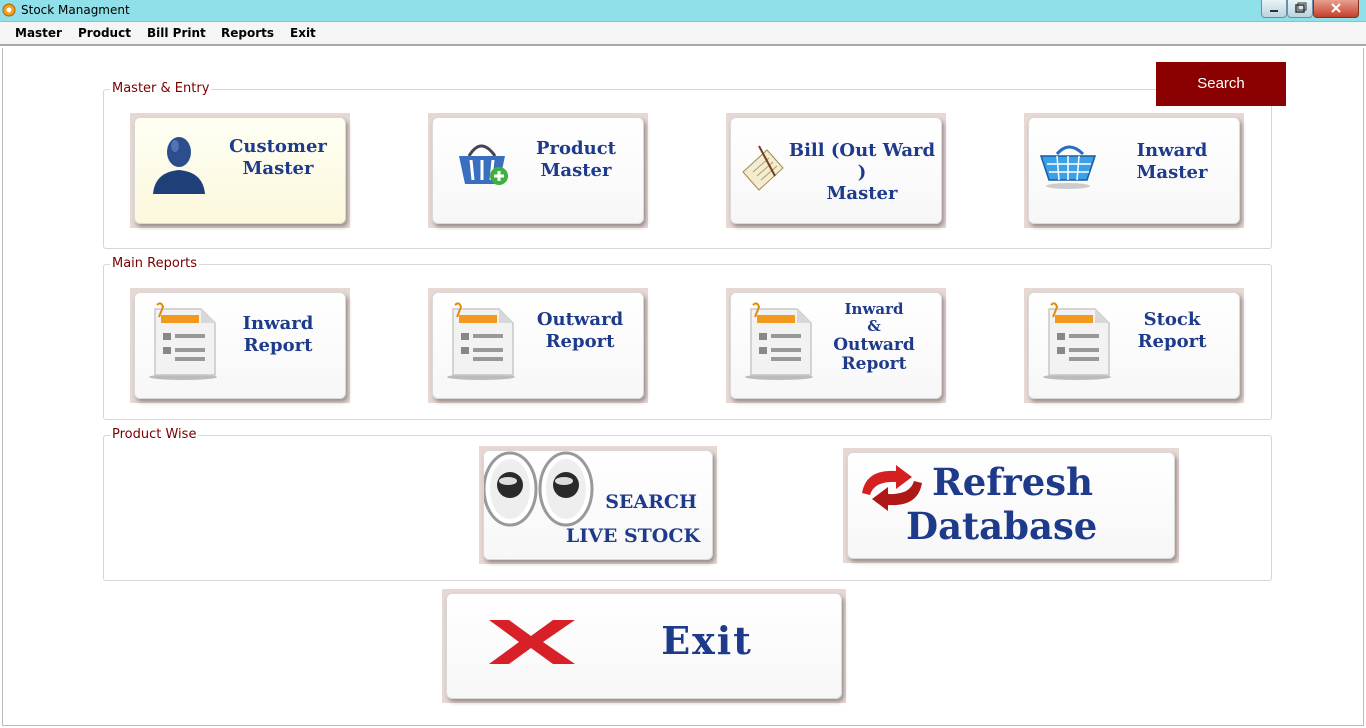 The width and height of the screenshot is (1366, 728). Describe the element at coordinates (9, 10) in the screenshot. I see `app-icon` at that location.